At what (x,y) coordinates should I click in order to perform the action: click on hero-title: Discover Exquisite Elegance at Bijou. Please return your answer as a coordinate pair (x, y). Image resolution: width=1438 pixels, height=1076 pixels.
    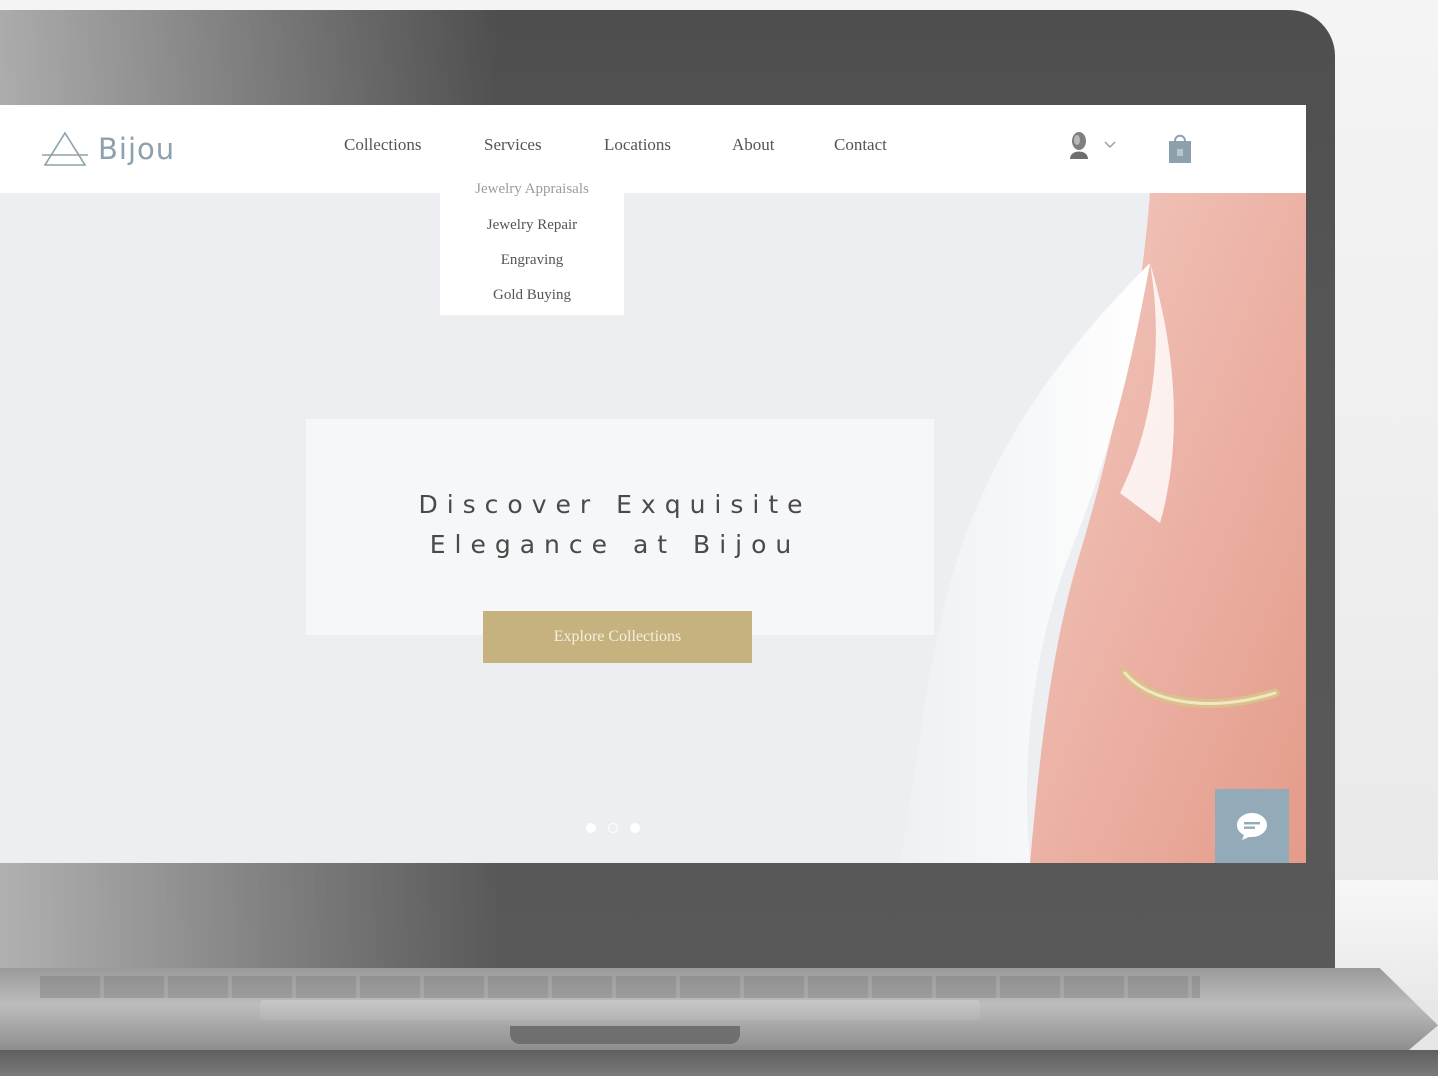
    Looking at the image, I should click on (615, 525).